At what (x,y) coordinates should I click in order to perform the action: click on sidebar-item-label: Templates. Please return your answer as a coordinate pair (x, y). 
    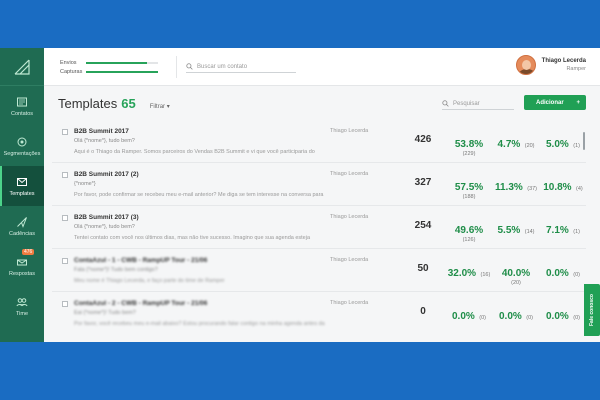
    Looking at the image, I should click on (22, 193).